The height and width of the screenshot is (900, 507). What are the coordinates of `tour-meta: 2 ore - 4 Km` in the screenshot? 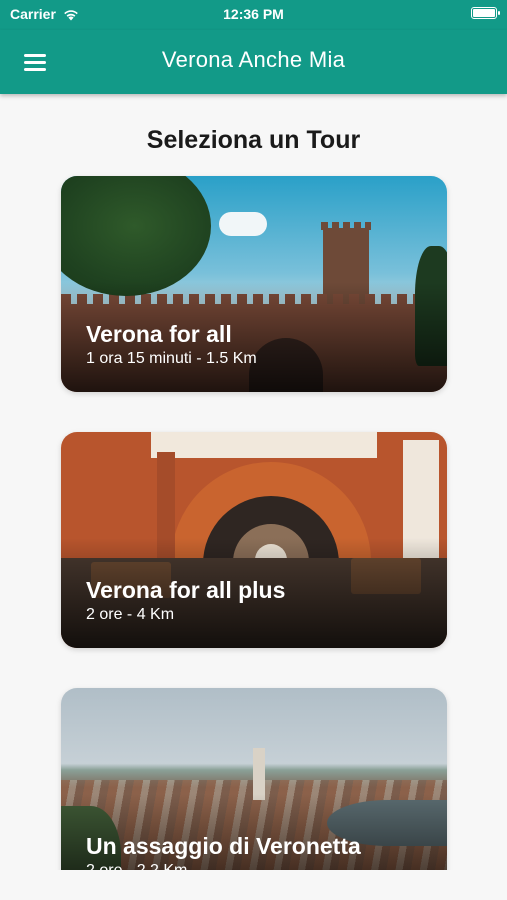 It's located at (130, 614).